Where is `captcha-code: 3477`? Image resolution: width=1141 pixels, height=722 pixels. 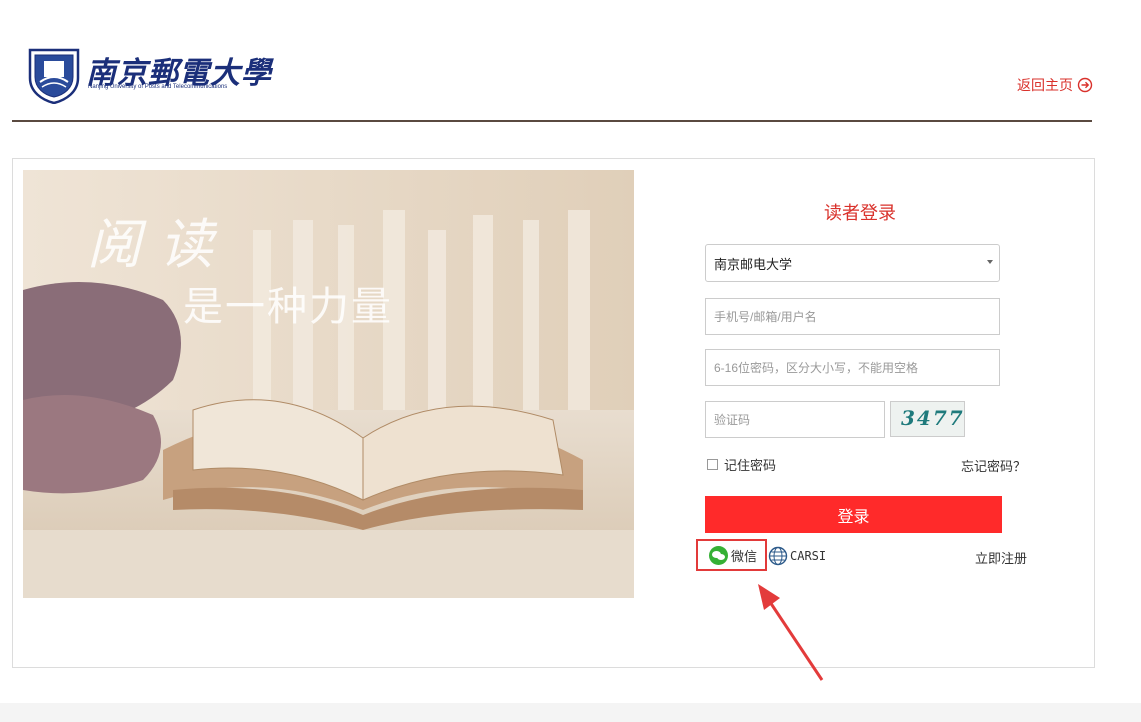 captcha-code: 3477 is located at coordinates (933, 418).